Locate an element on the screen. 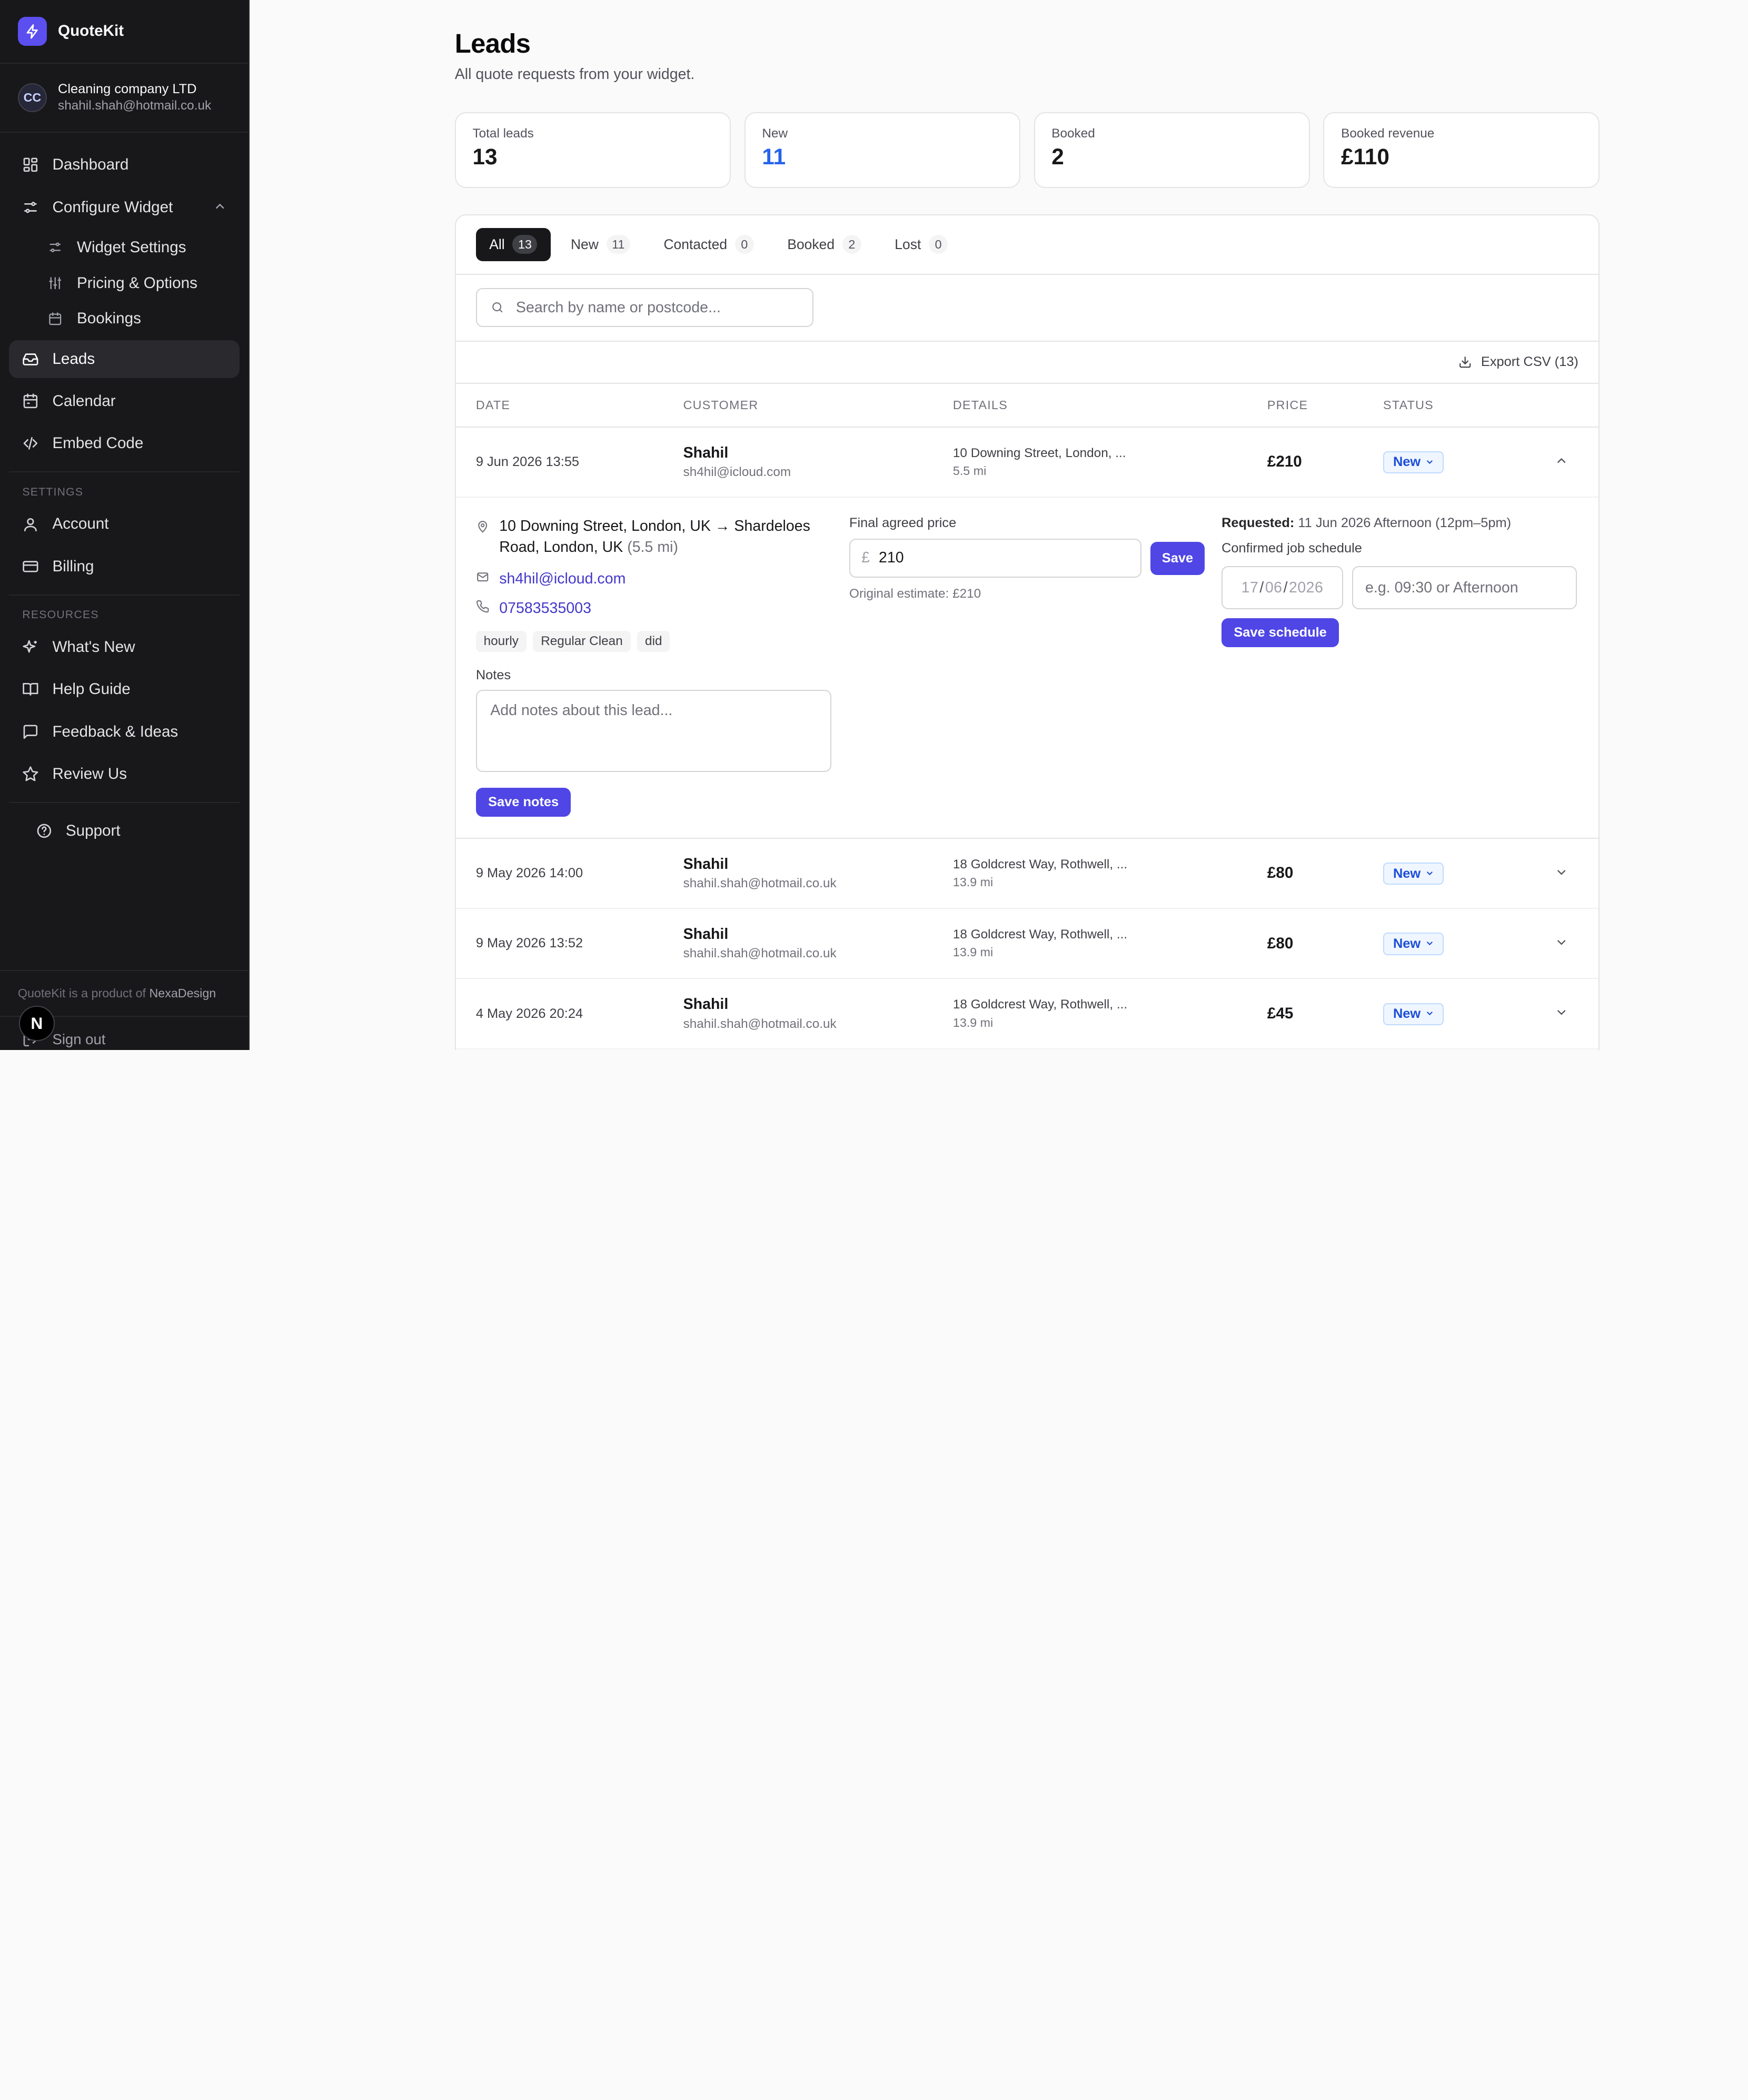 The height and width of the screenshot is (2100, 1748). sidebar-item-help-guide: Help Guide is located at coordinates (125, 689).